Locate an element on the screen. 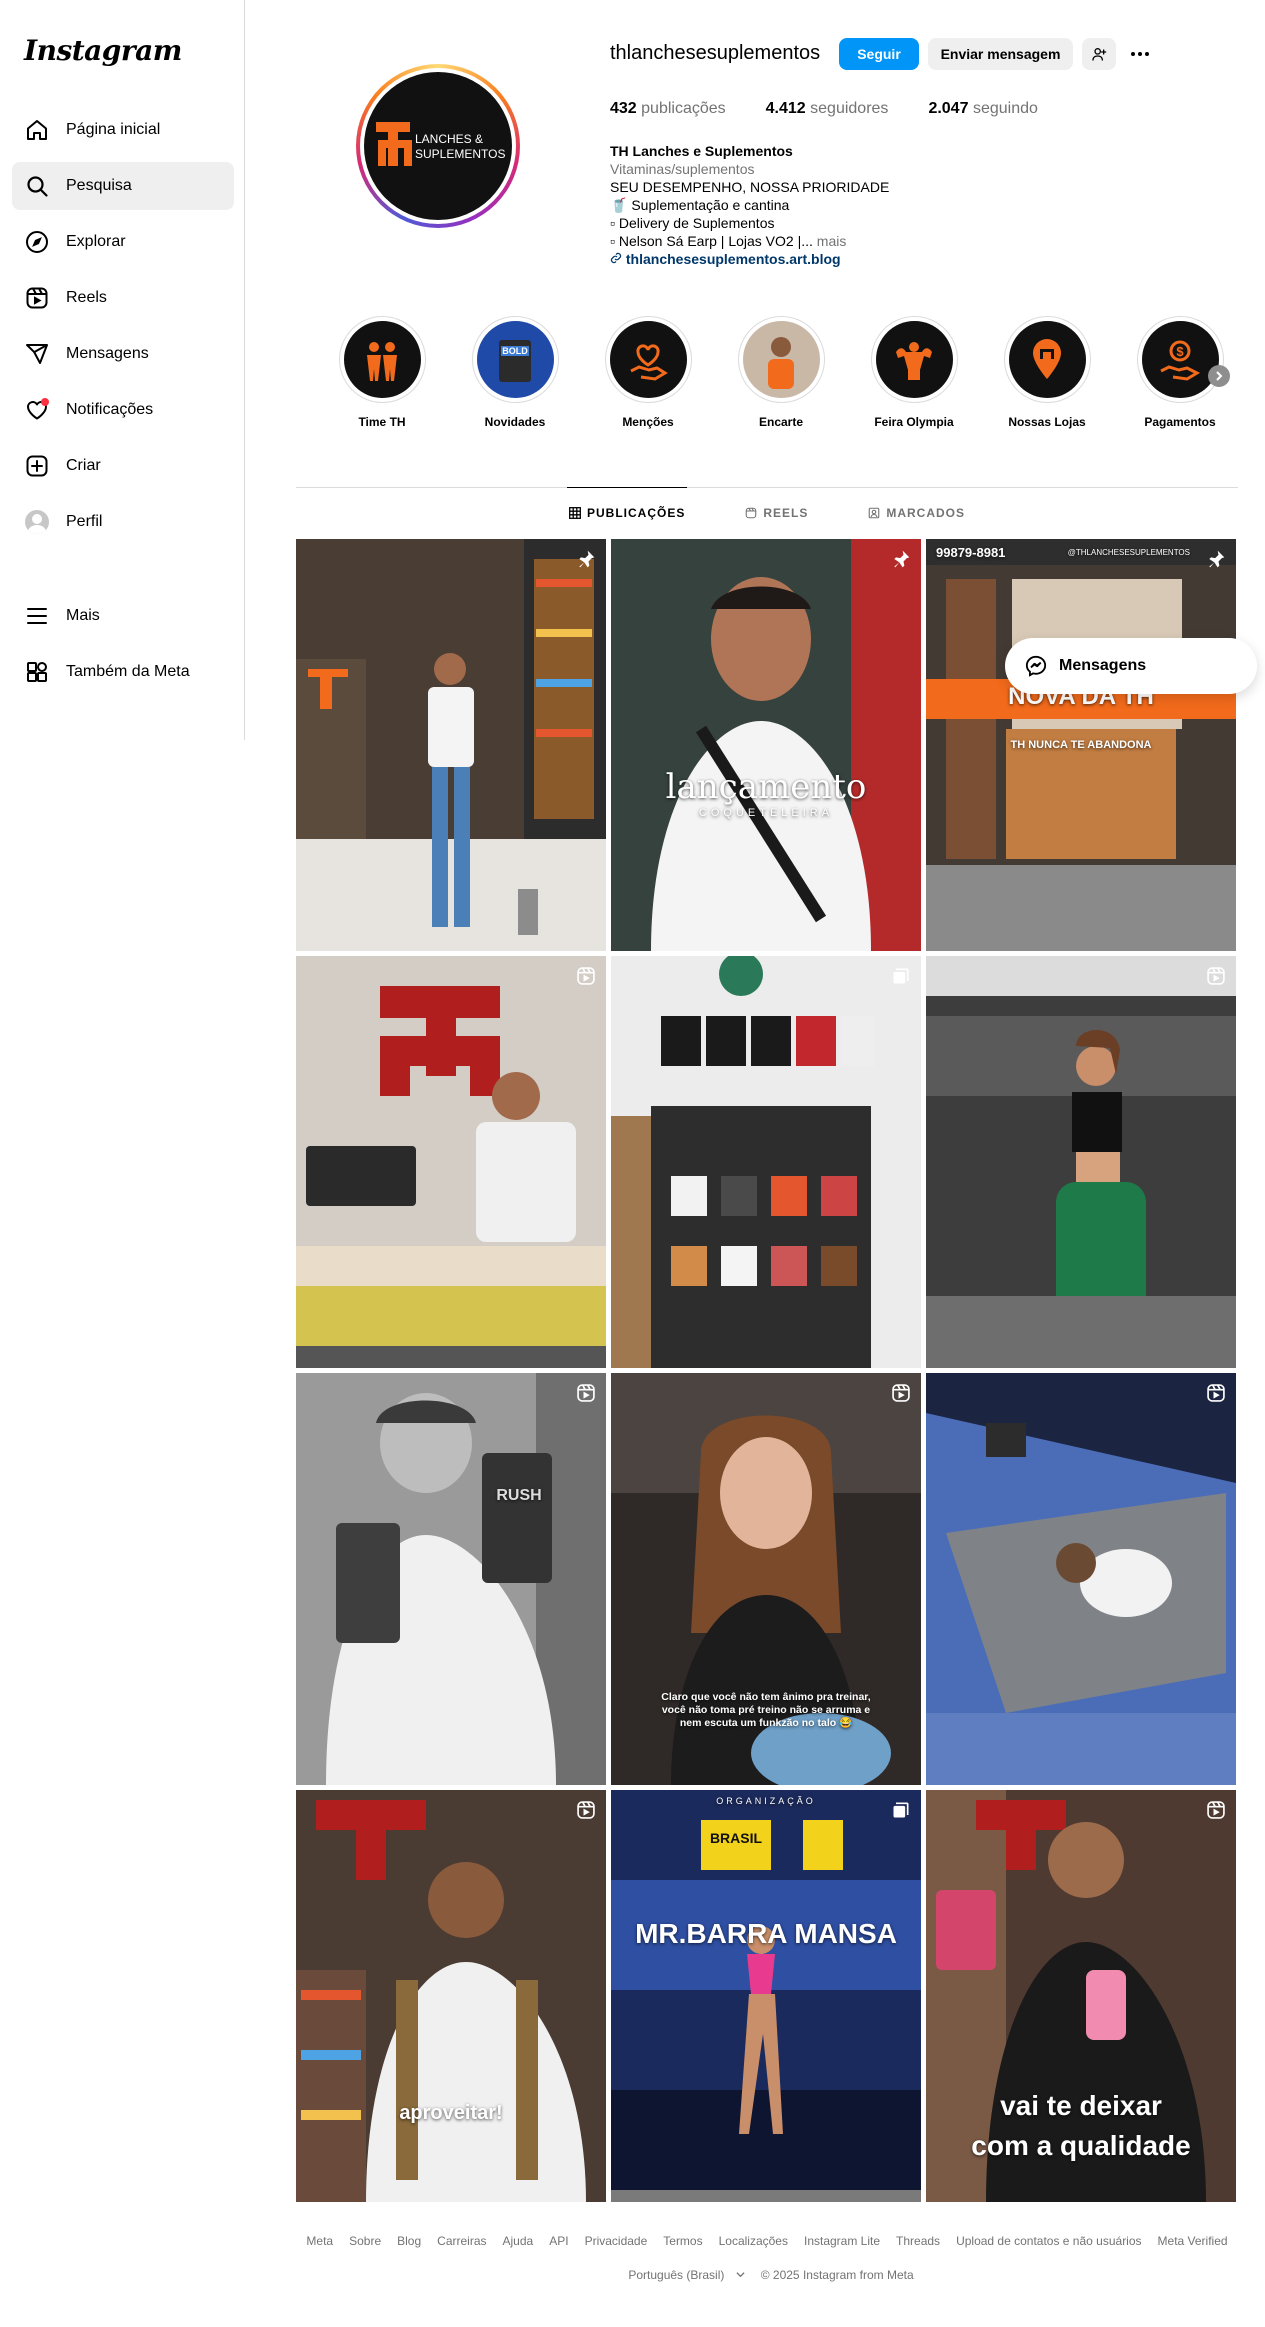  post-caption-line1: vai te deixar is located at coordinates (1081, 2105).